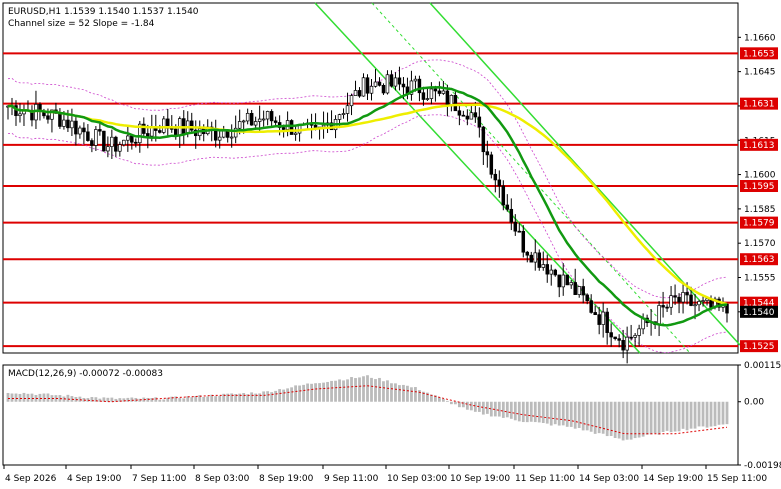  Describe the element at coordinates (609, 479) in the screenshot. I see `time-label: 14 Sep 03:00` at that location.